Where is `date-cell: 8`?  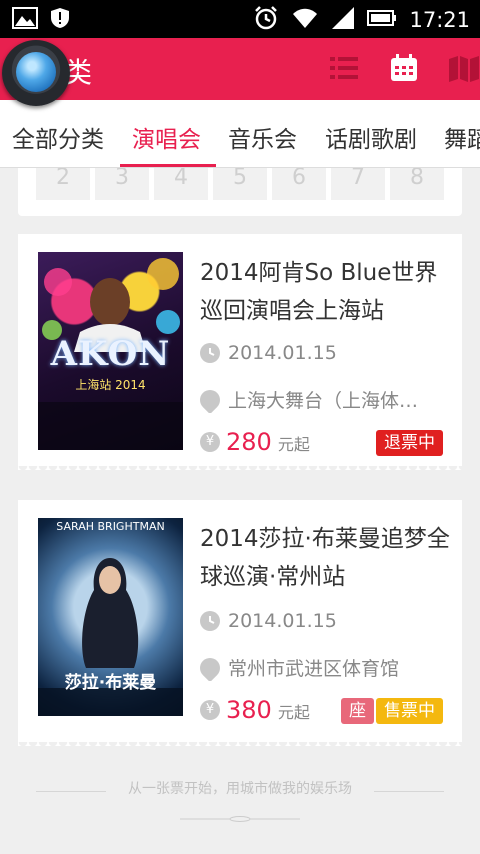
date-cell: 8 is located at coordinates (417, 184).